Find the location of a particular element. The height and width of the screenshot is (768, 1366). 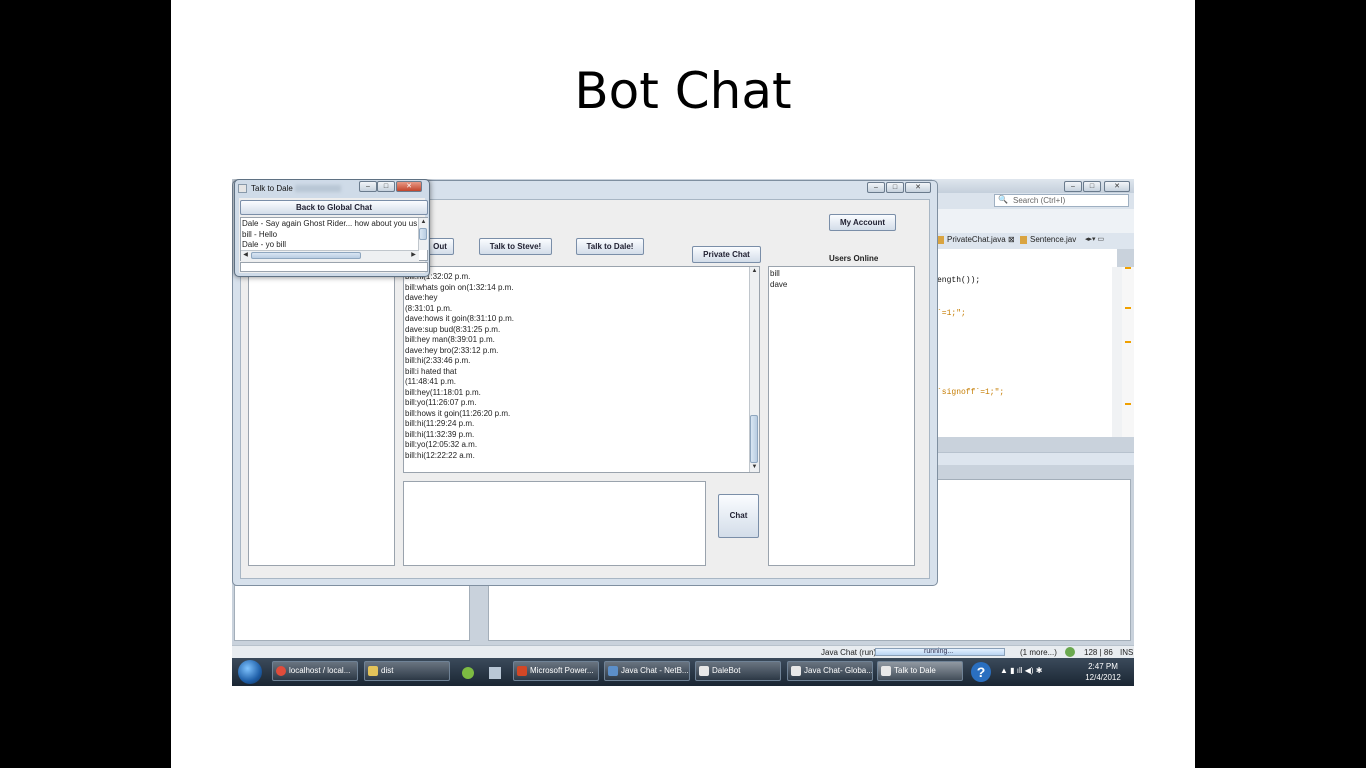

dale-hscroll: ◀ ▶ is located at coordinates (330, 255).